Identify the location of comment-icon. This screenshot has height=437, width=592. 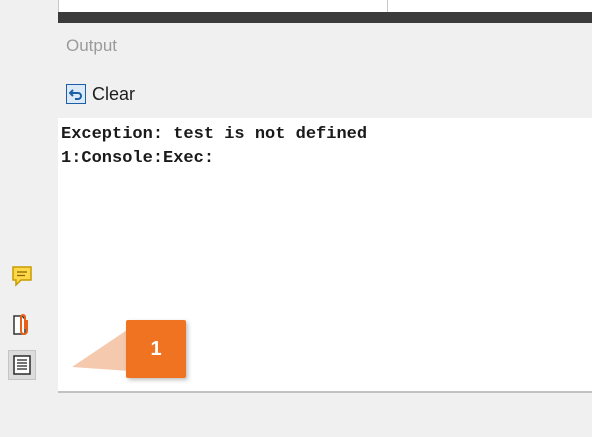
(22, 276).